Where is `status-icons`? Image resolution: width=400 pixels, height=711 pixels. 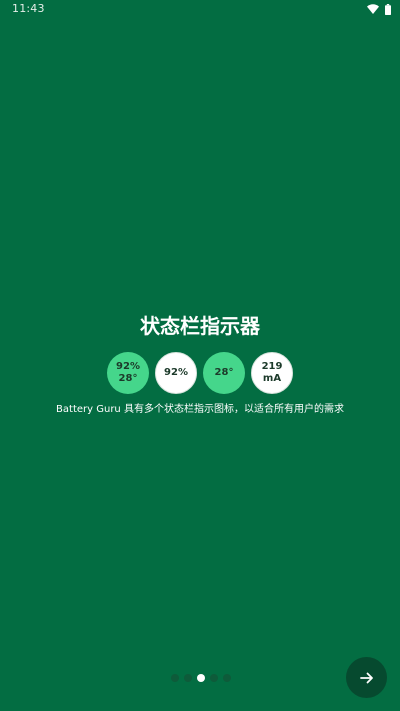 status-icons is located at coordinates (379, 9).